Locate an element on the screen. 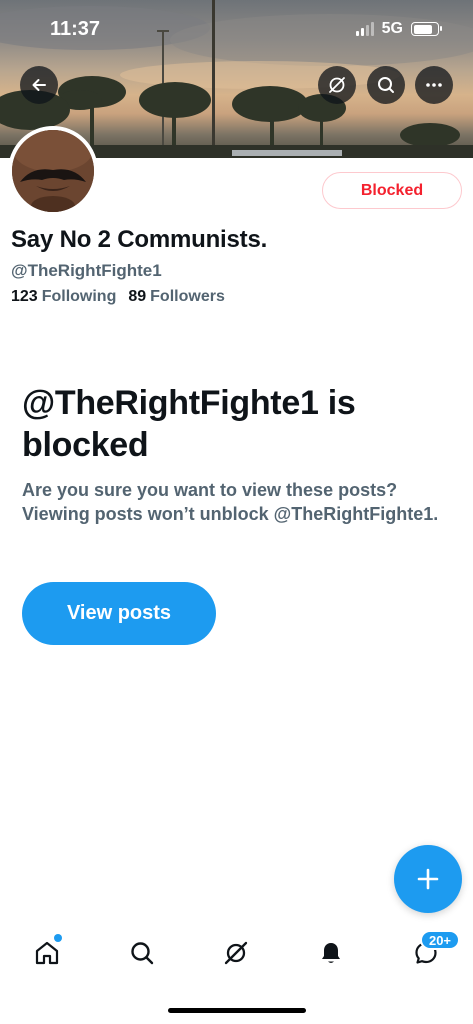 The image size is (473, 1024). notifications-bell-icon is located at coordinates (331, 953).